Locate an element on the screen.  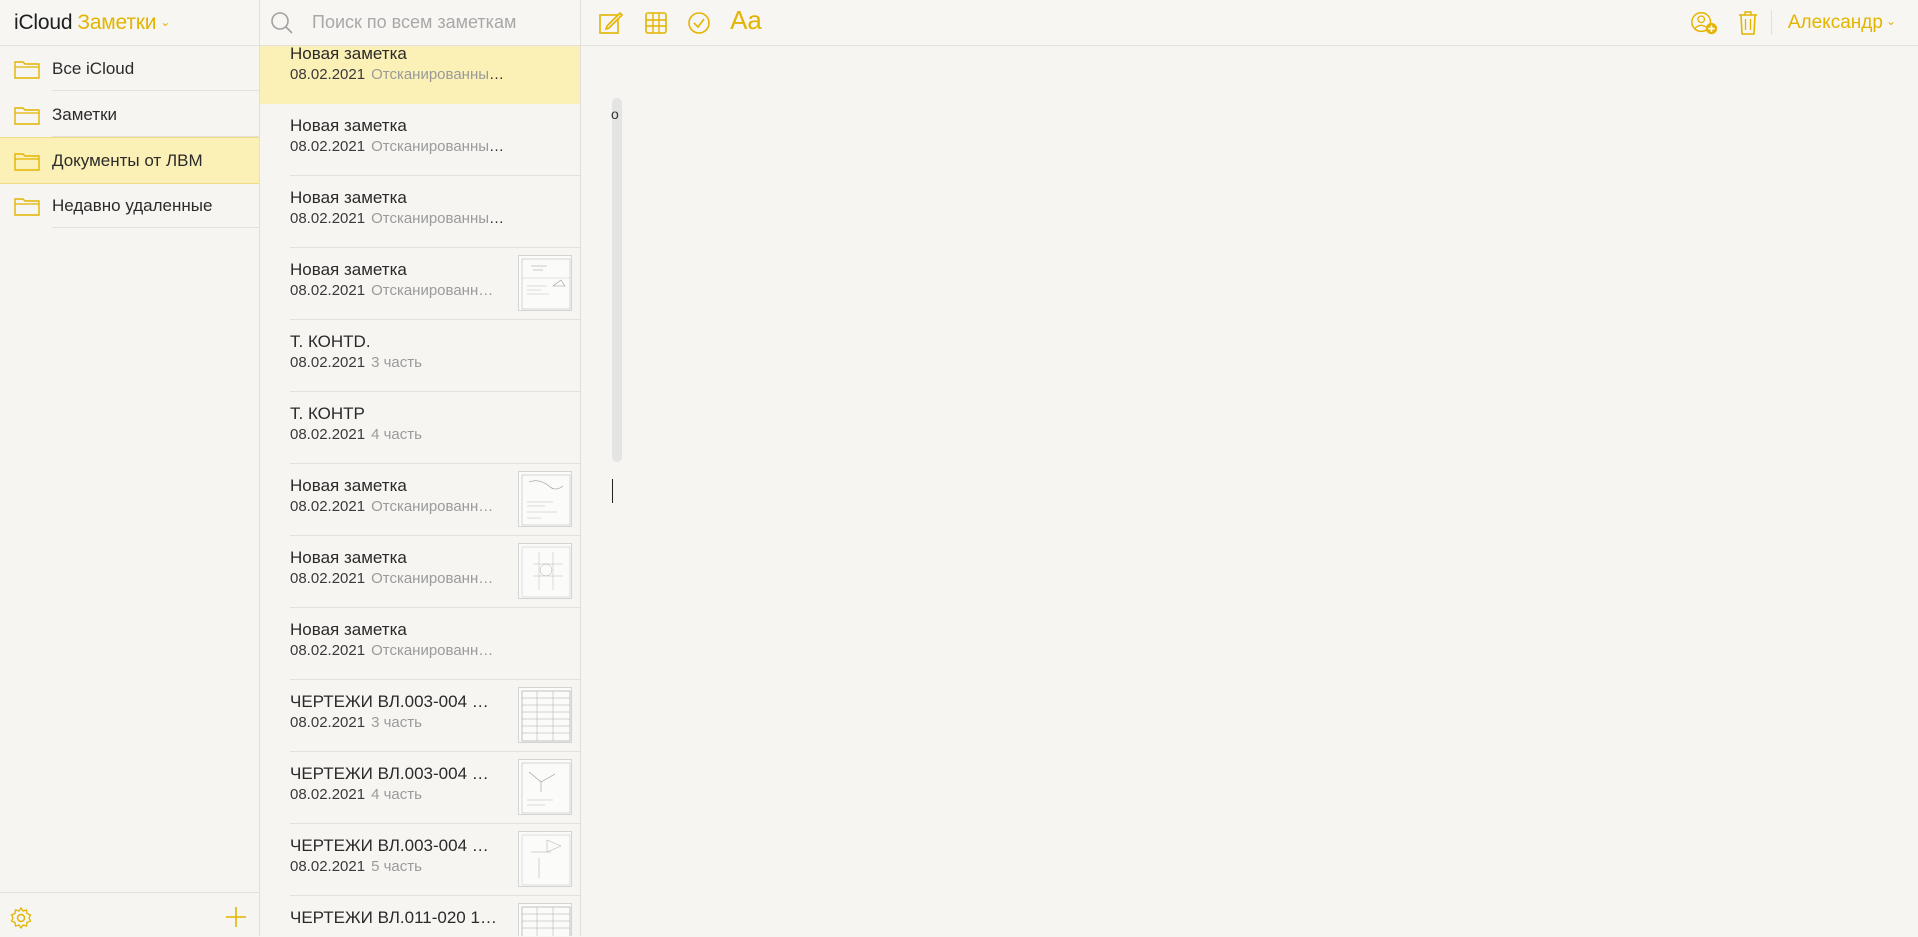
list-item: Т. КОНТР 08.02.2021 4 часть is located at coordinates (420, 428).